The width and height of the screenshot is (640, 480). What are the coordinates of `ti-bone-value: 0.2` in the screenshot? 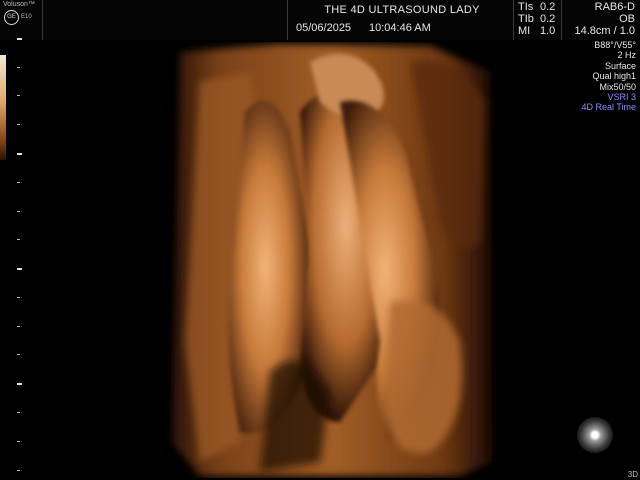 It's located at (548, 19).